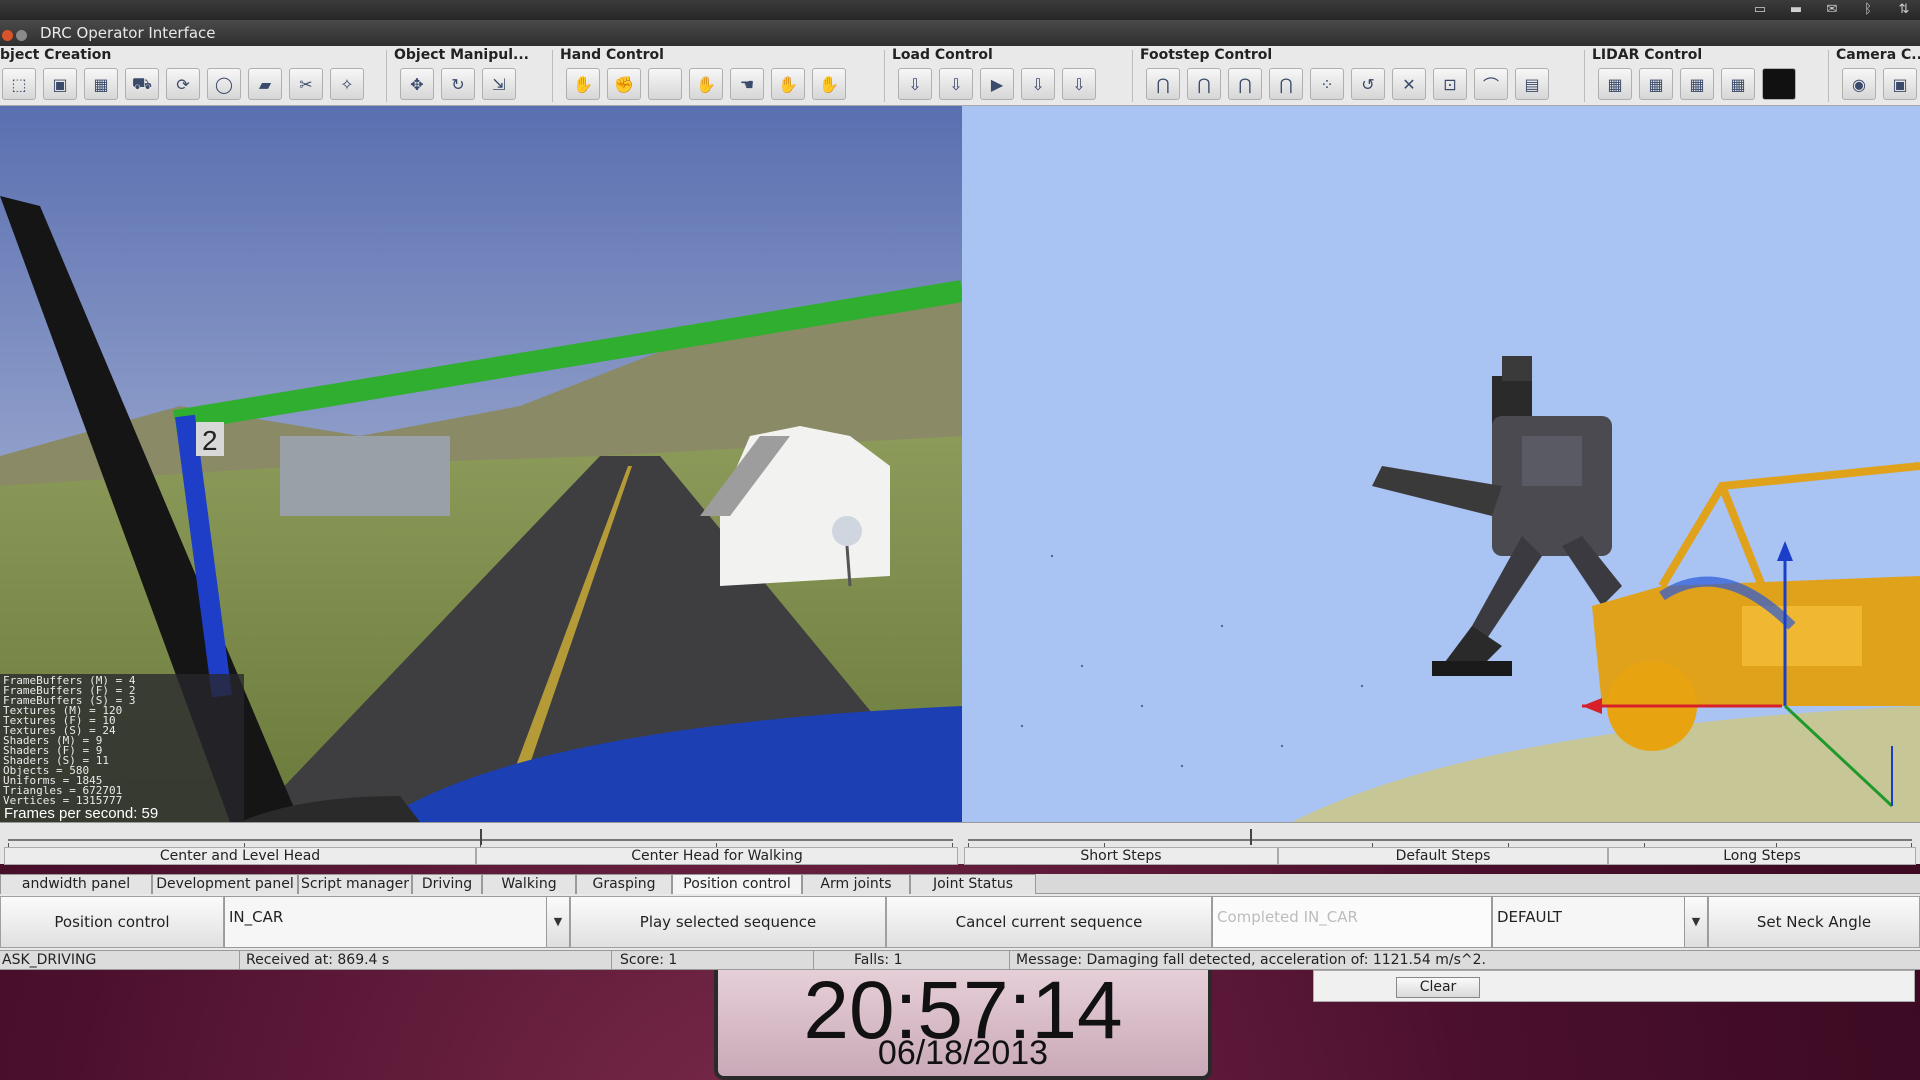 This screenshot has height=1080, width=1920. Describe the element at coordinates (1779, 84) in the screenshot. I see `lidar-black-icon: ■` at that location.